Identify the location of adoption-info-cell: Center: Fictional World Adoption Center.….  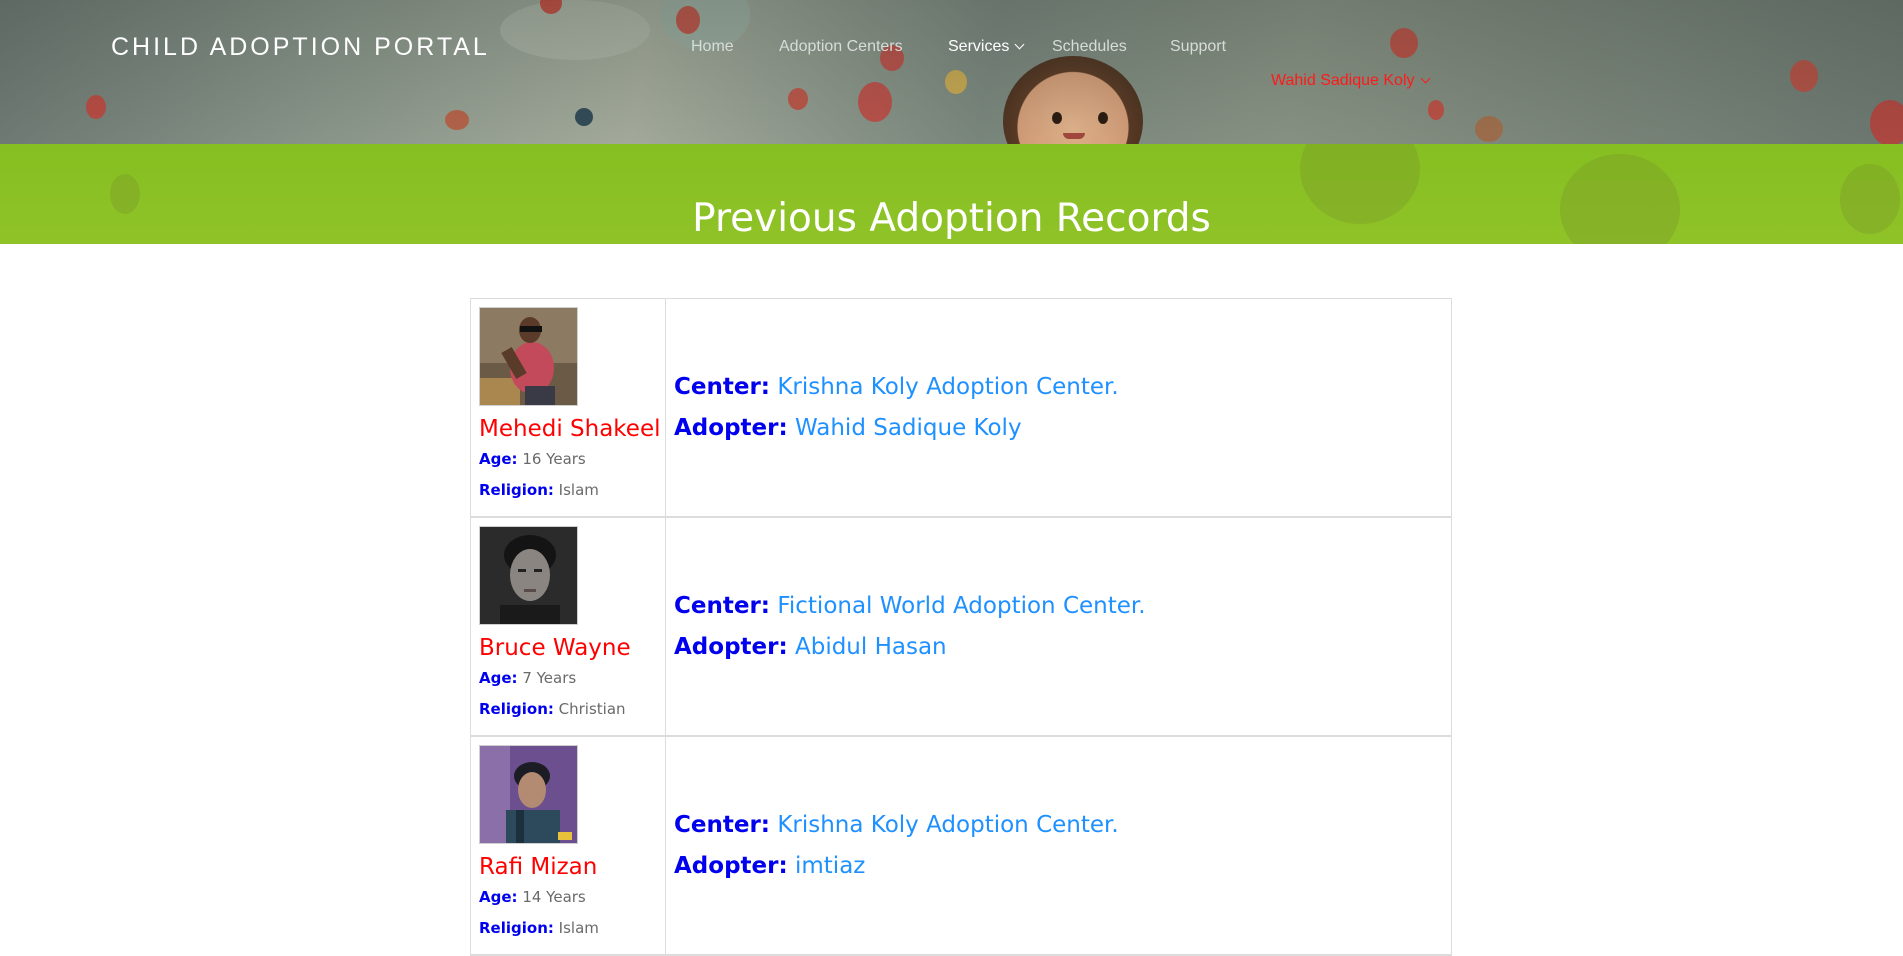
(1058, 626).